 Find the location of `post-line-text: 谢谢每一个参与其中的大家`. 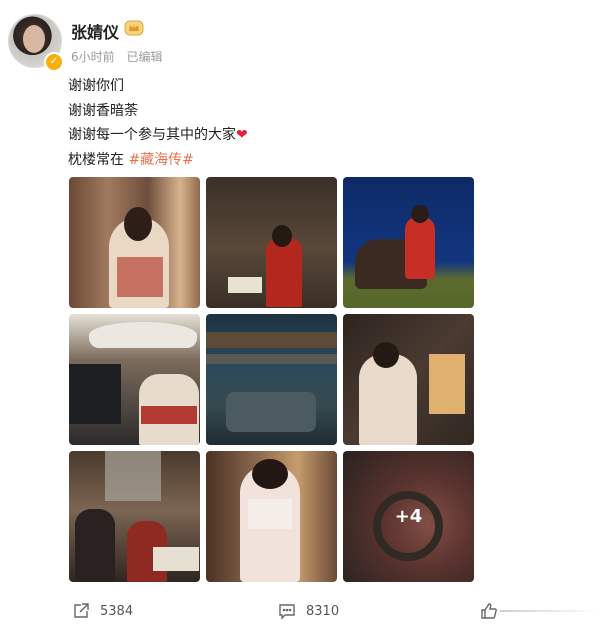

post-line-text: 谢谢每一个参与其中的大家 is located at coordinates (152, 135).